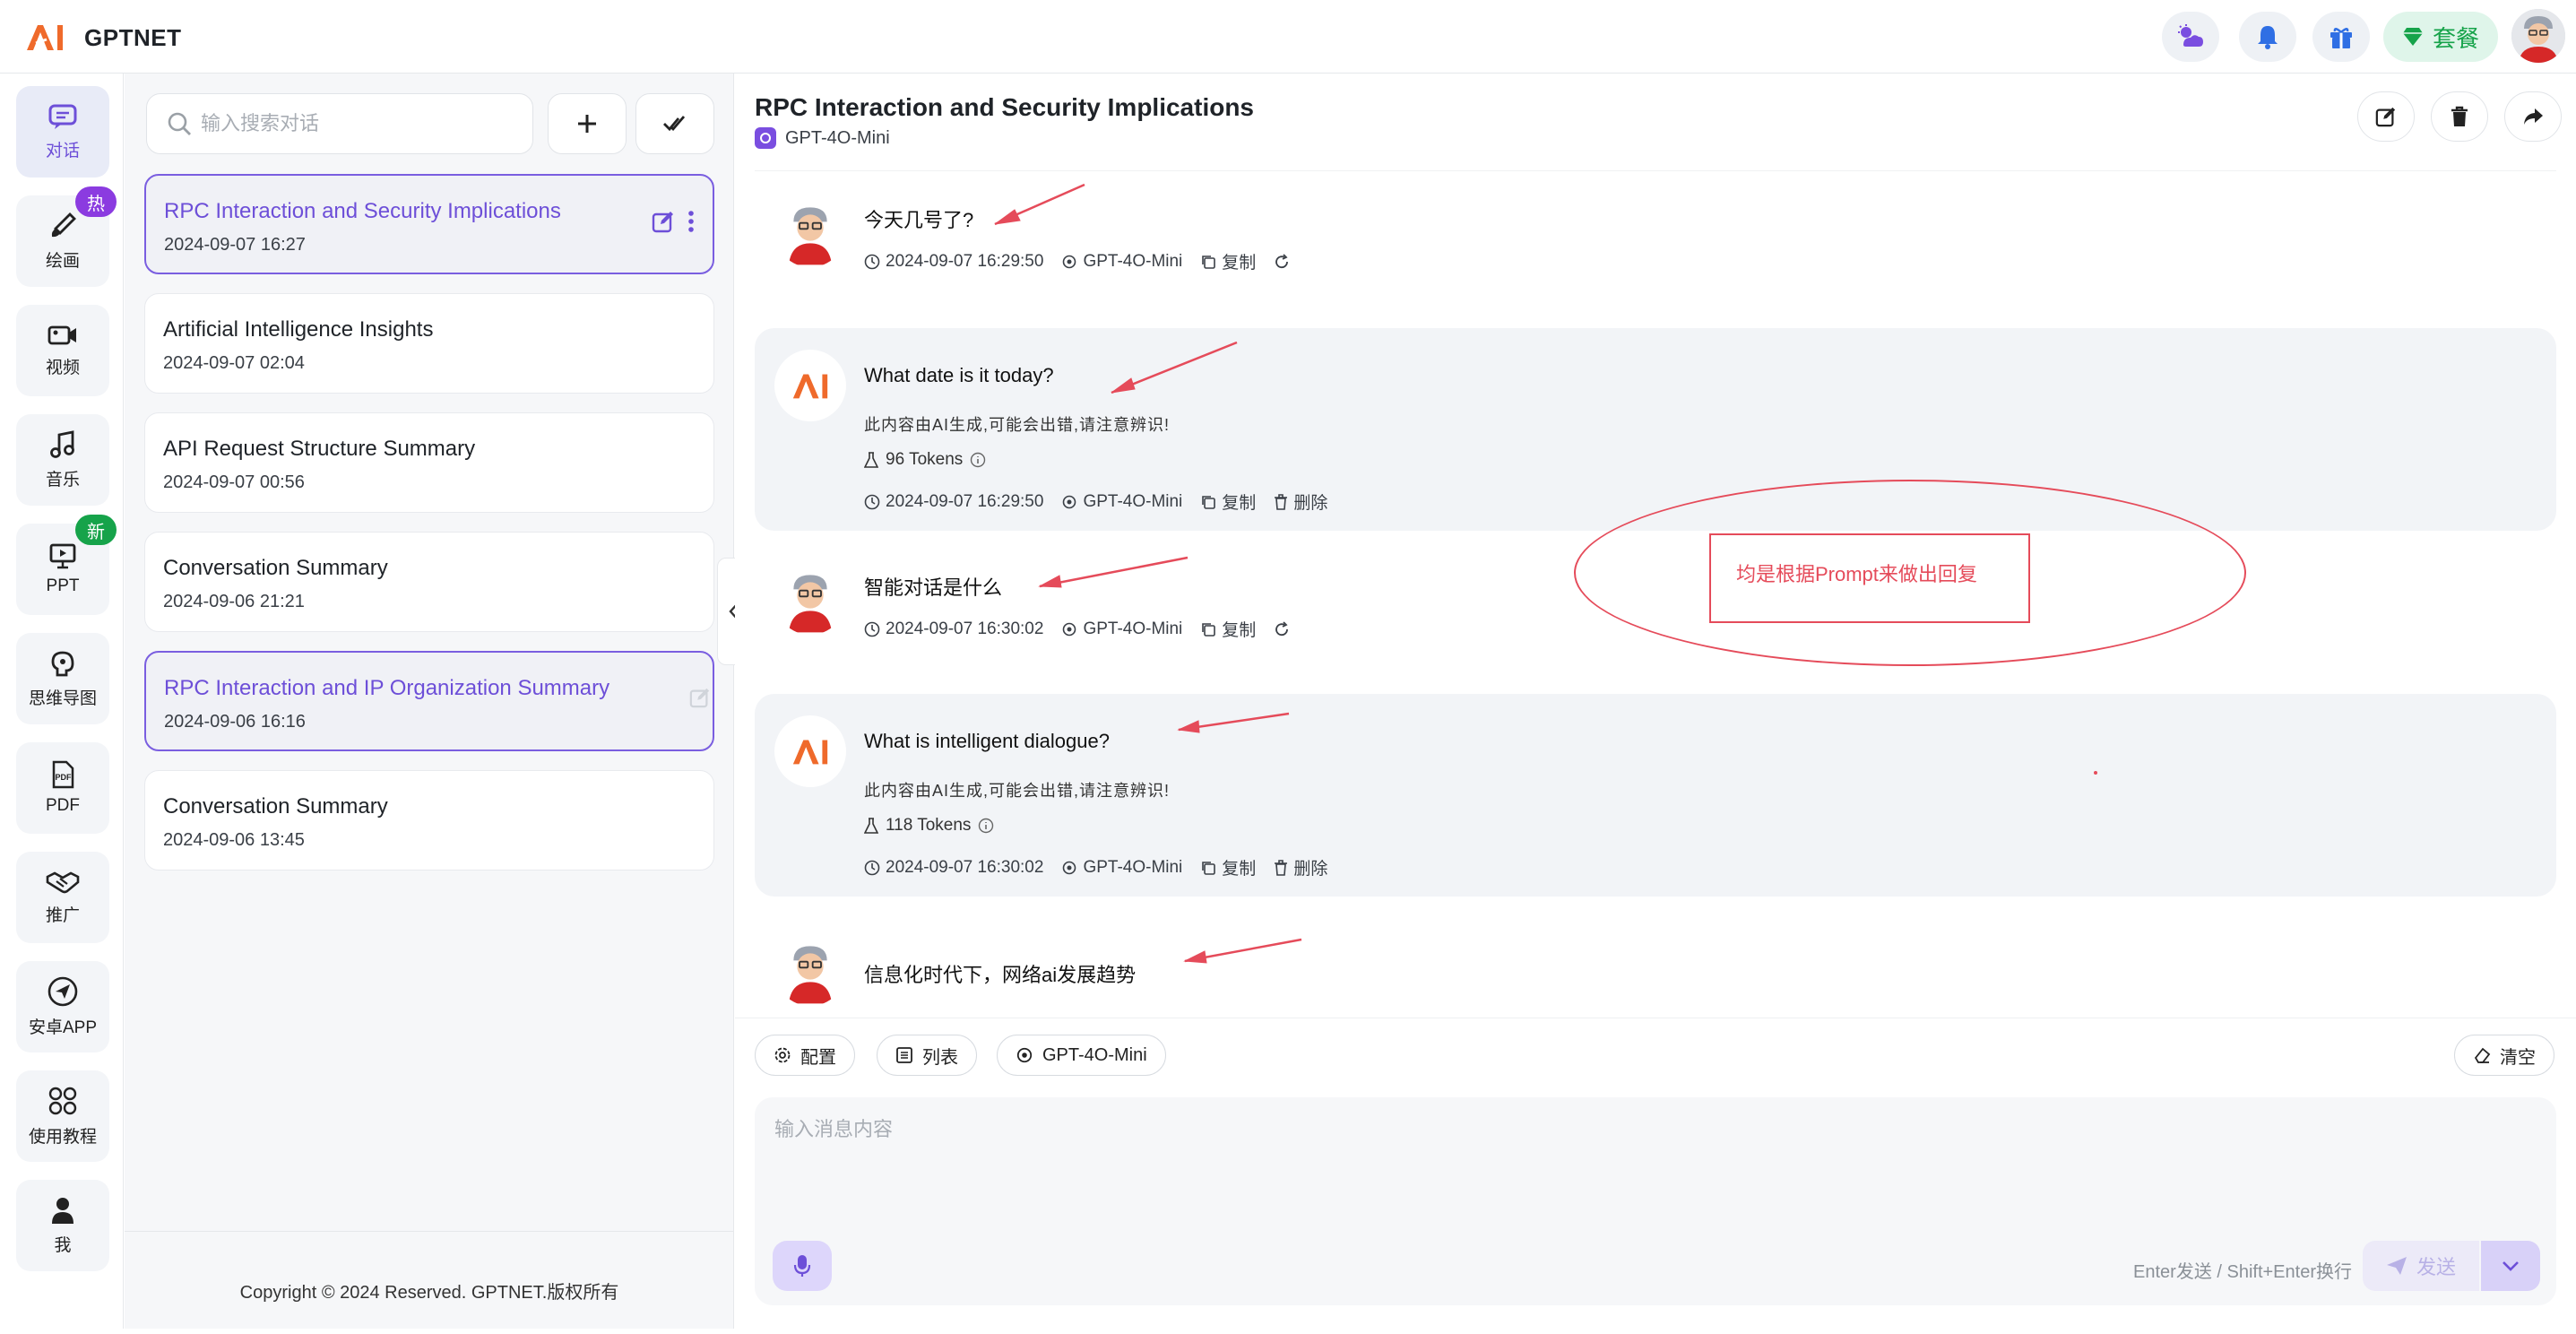  Describe the element at coordinates (64, 777) in the screenshot. I see `svg-text: PDF` at that location.